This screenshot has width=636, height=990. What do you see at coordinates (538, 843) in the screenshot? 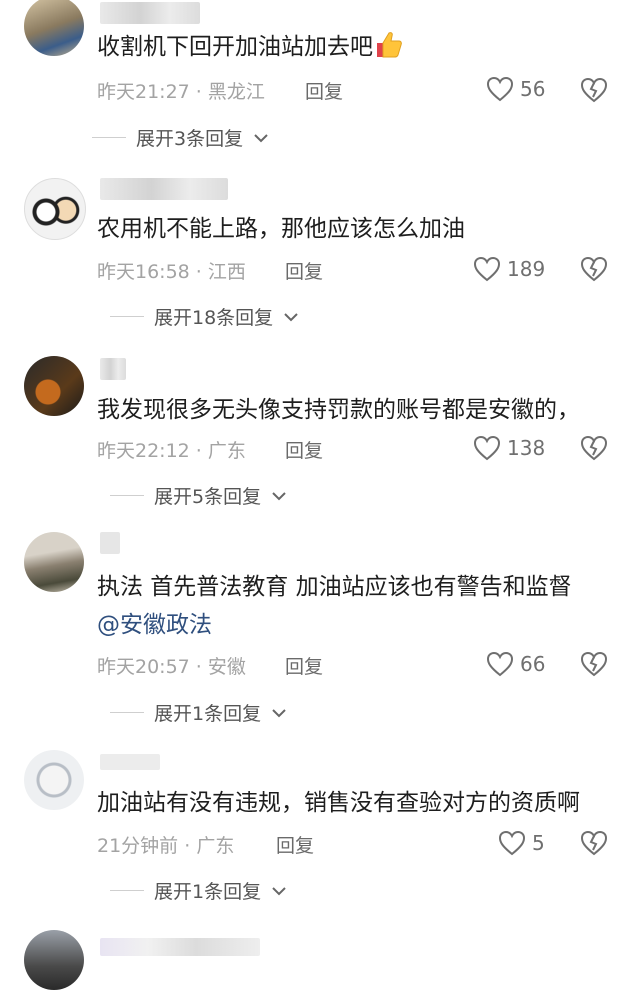
I see `like-count: 5` at bounding box center [538, 843].